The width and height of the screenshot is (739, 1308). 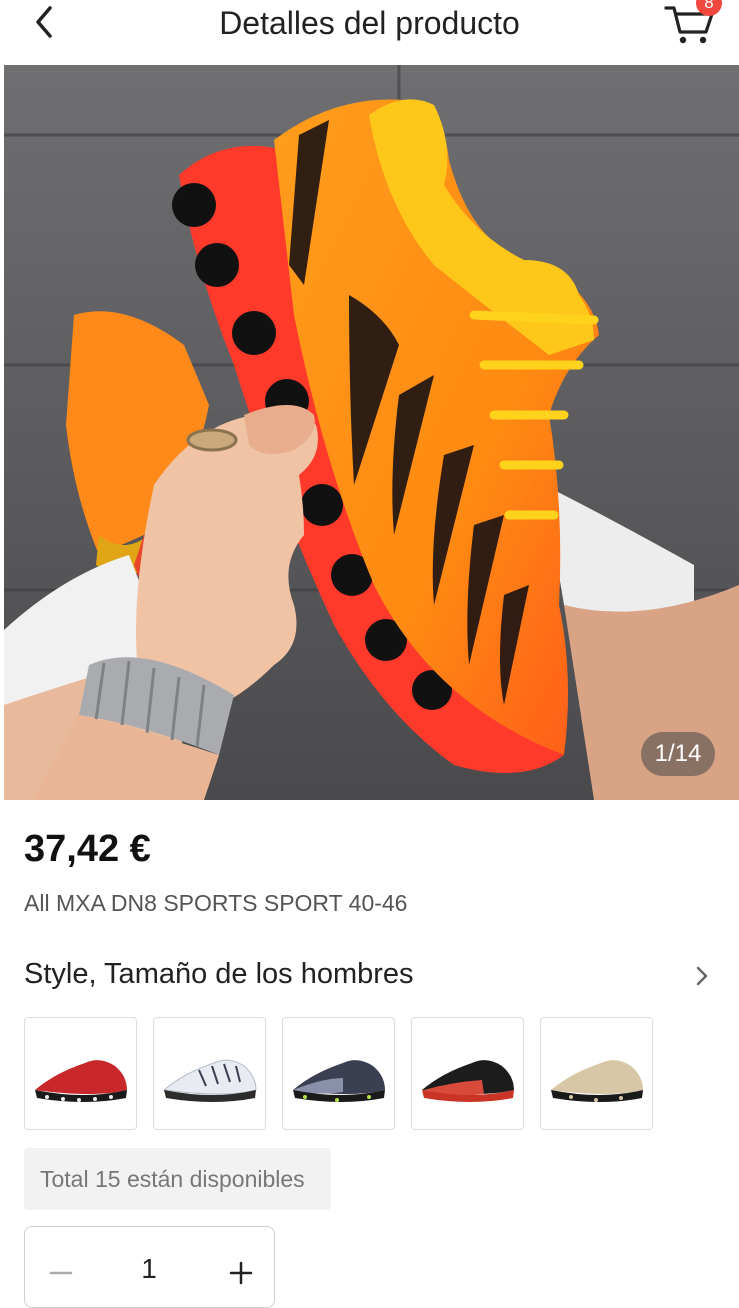 I want to click on product-name: All MXA DN8 SPORTS SPORT 40-46, so click(x=216, y=903).